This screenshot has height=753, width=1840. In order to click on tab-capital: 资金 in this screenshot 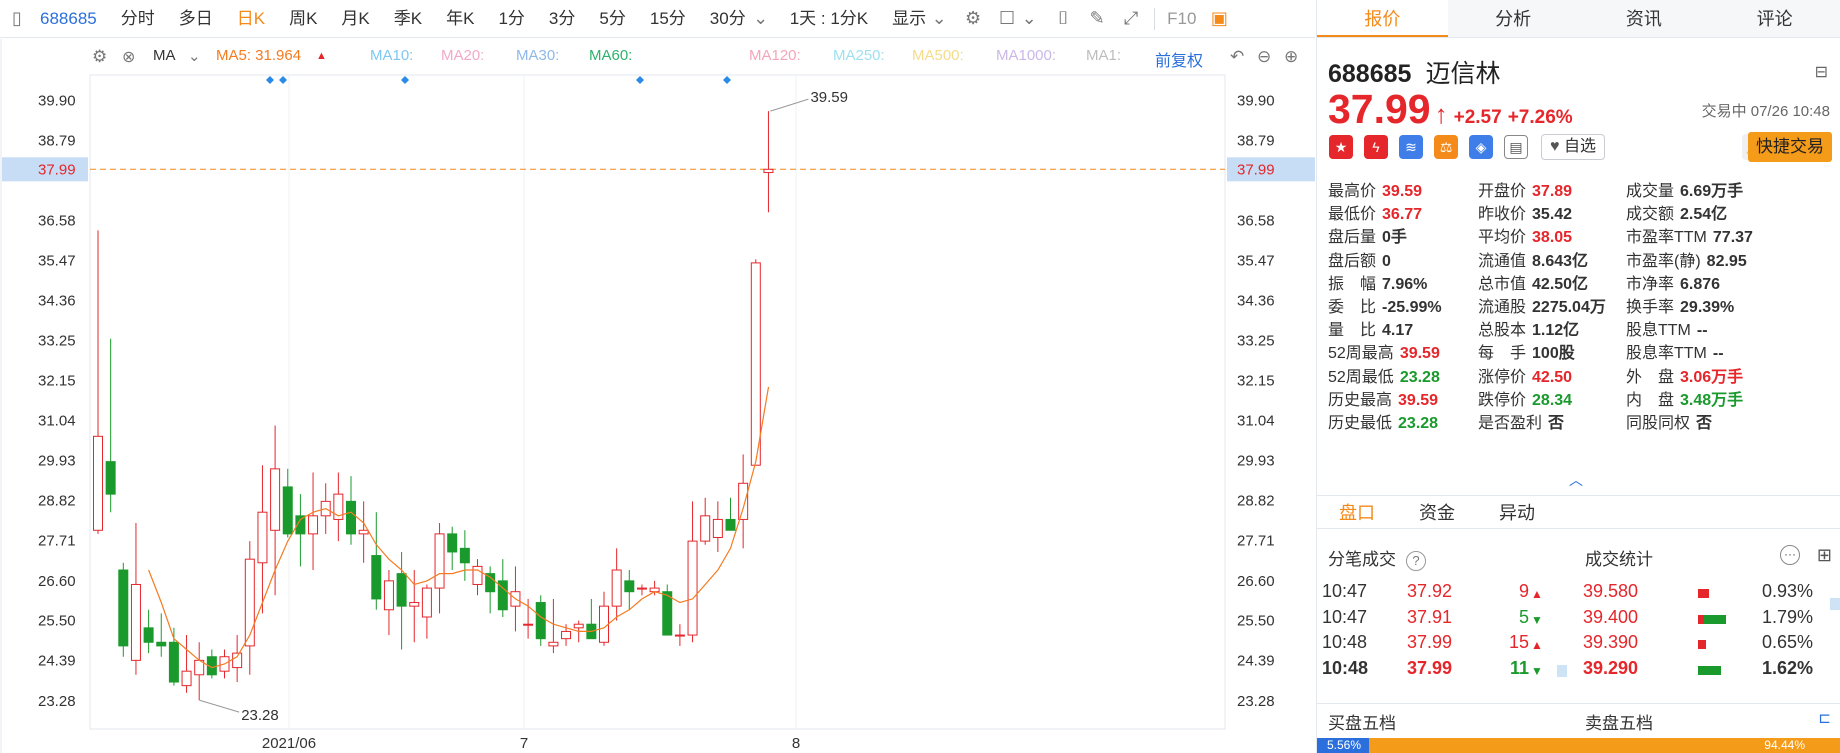, I will do `click(1437, 512)`.